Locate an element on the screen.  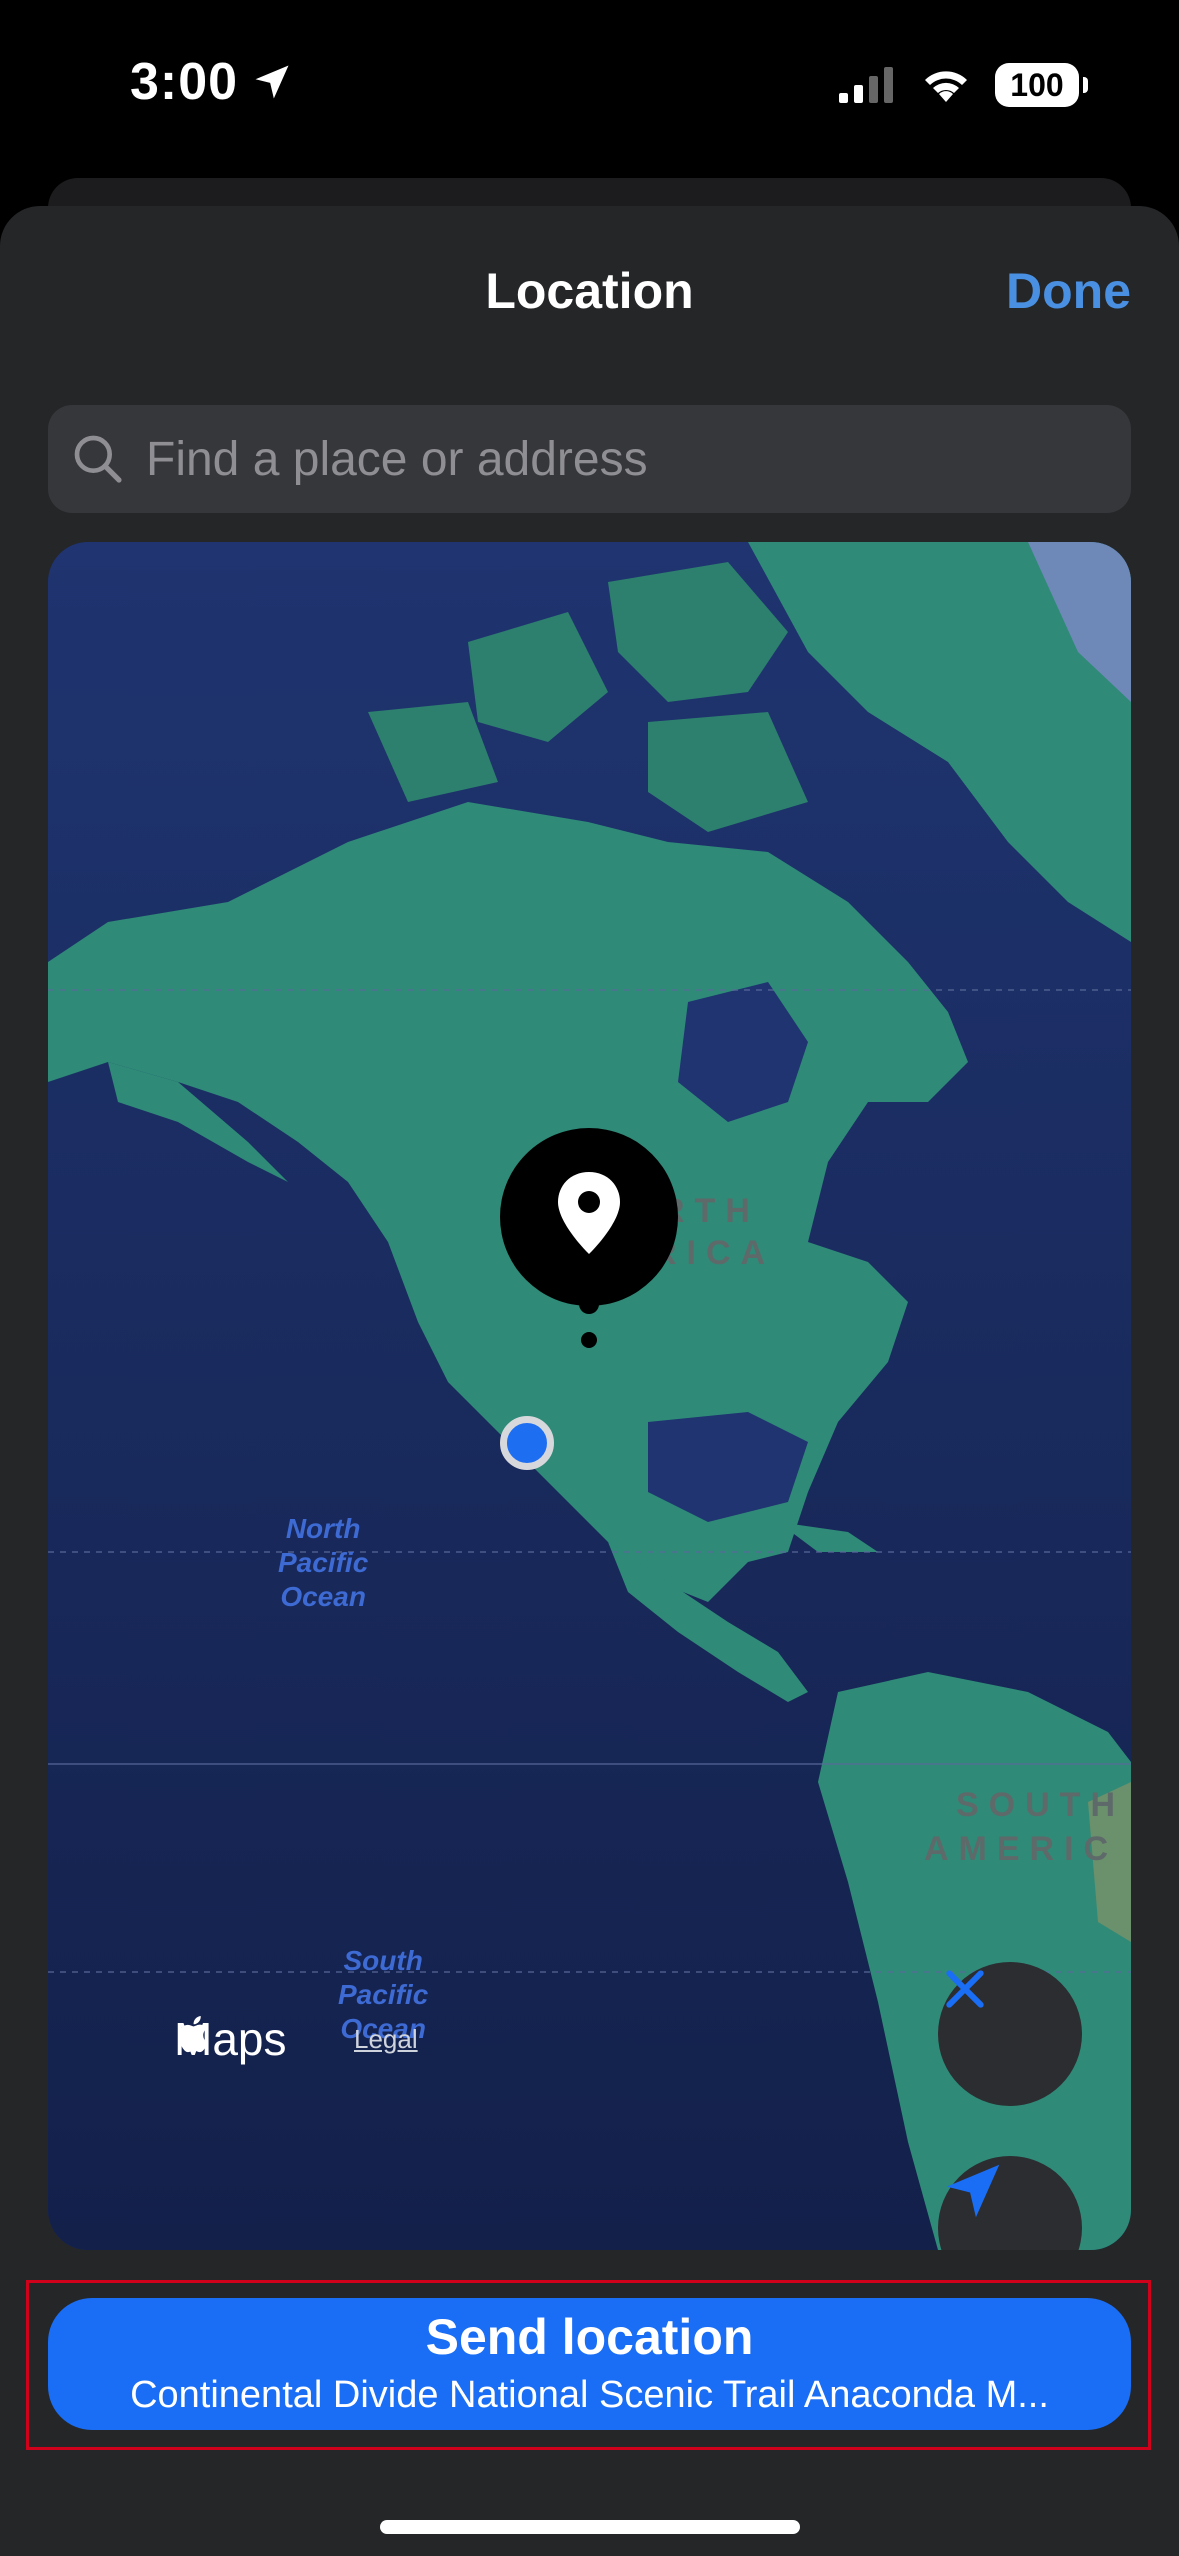
south-pacific-line-2: Pacific is located at coordinates (383, 1994).